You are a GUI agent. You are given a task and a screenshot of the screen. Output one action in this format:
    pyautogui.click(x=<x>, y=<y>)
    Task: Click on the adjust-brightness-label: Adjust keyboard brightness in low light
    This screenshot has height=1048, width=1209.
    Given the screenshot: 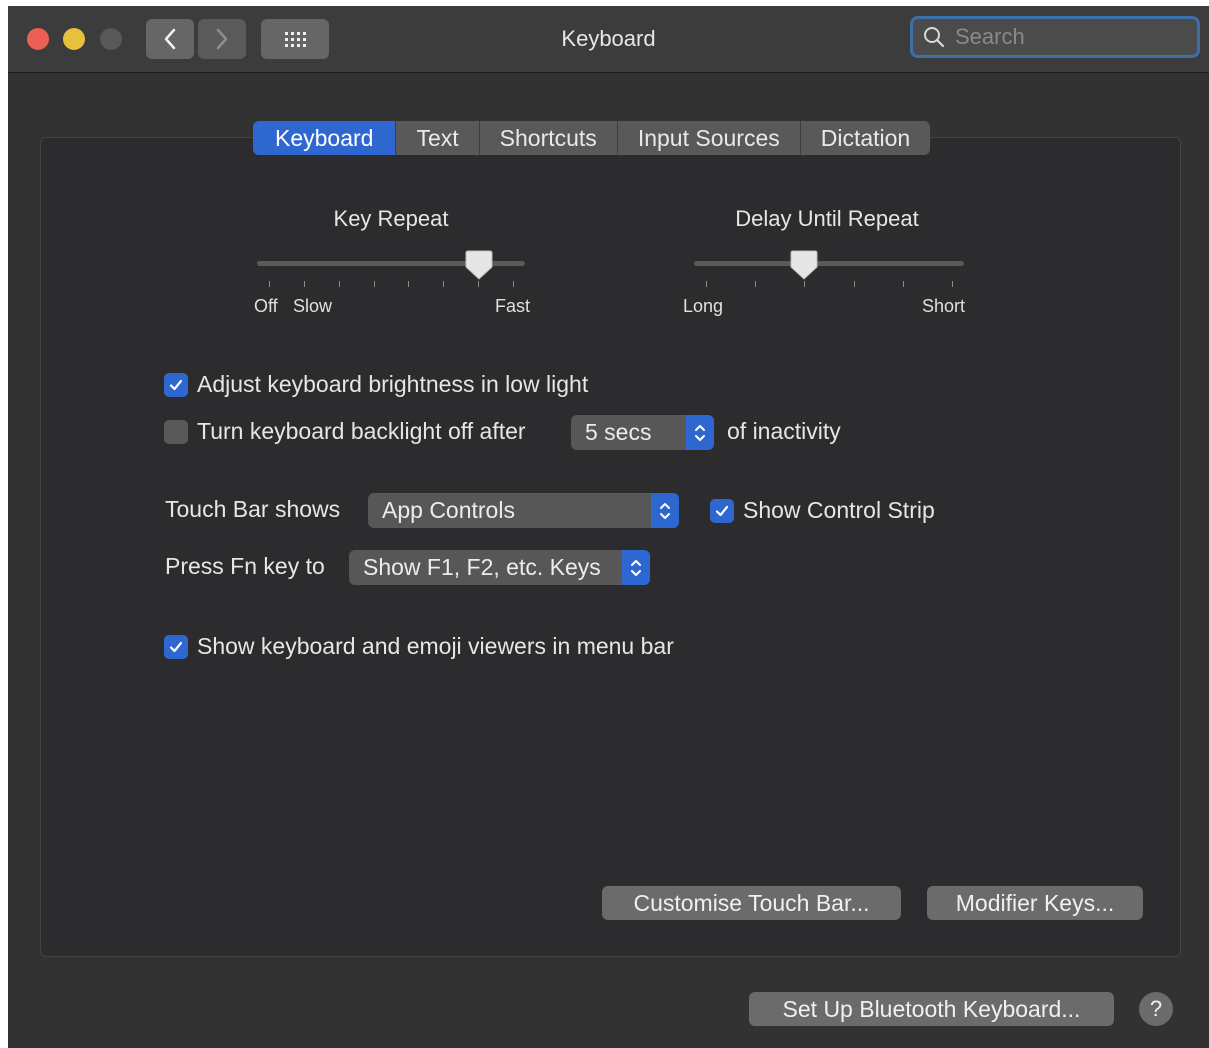 What is the action you would take?
    pyautogui.click(x=393, y=384)
    